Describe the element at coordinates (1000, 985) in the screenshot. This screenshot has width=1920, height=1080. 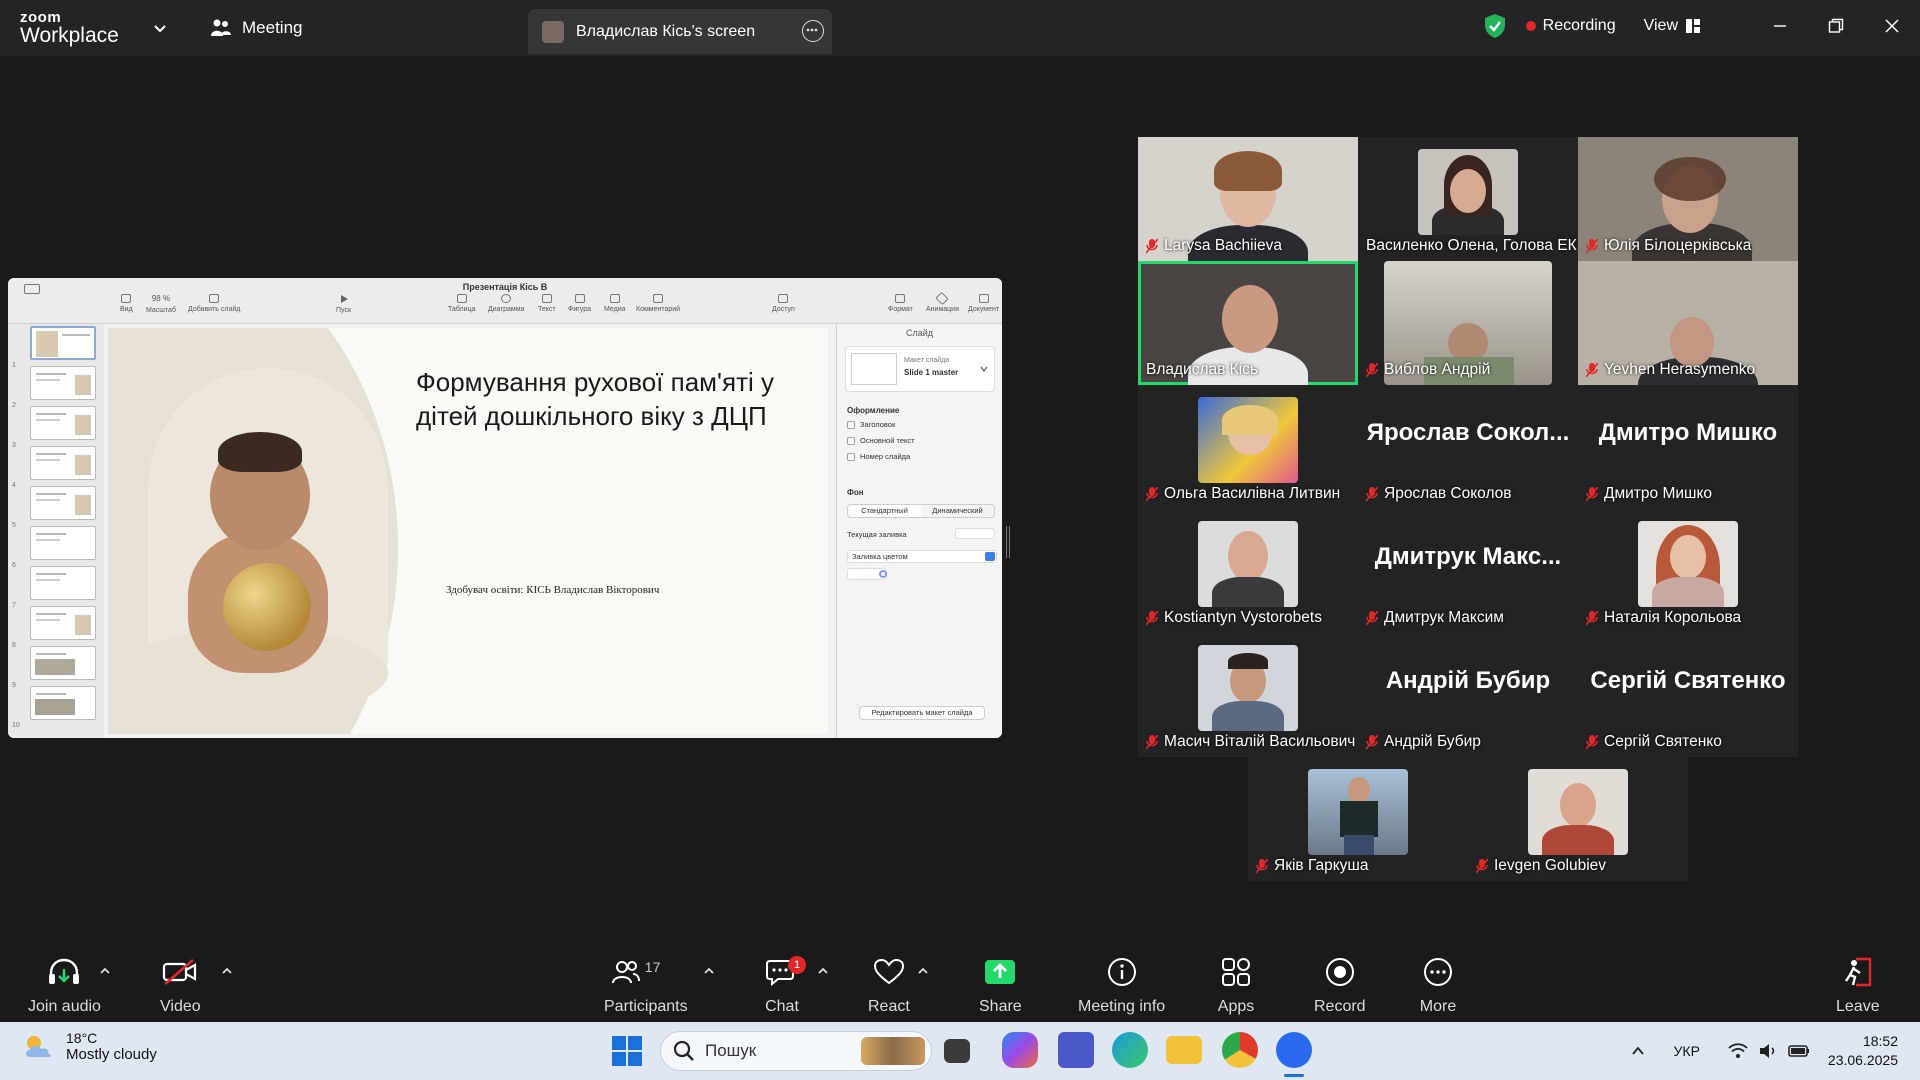
I see `share-button: Share` at that location.